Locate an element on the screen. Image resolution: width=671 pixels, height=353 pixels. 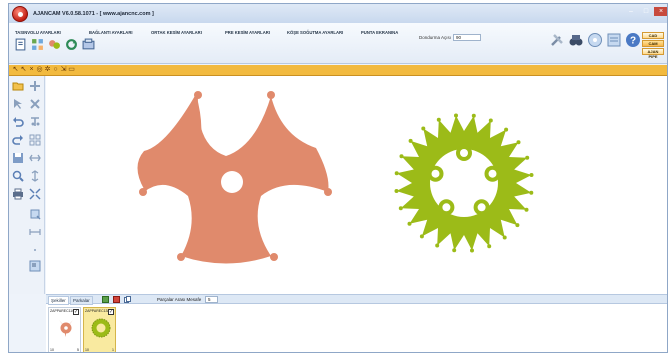
part-thumbnail-green is located at coordinates (101, 328).